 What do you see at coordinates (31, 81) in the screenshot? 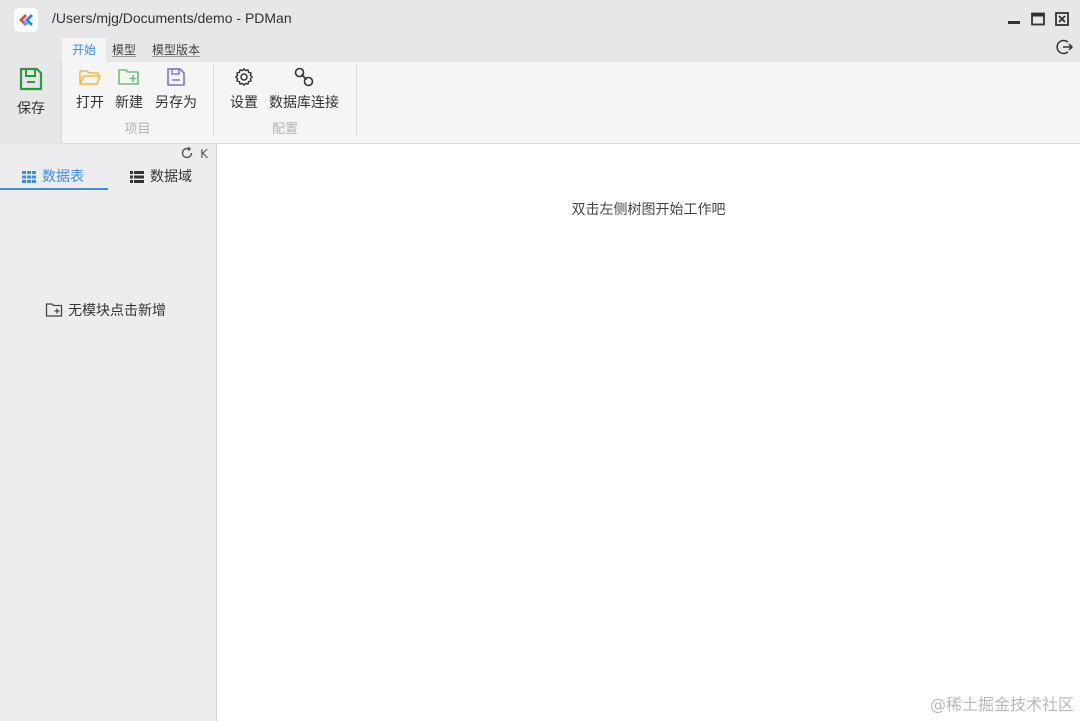
I see `save-icon` at bounding box center [31, 81].